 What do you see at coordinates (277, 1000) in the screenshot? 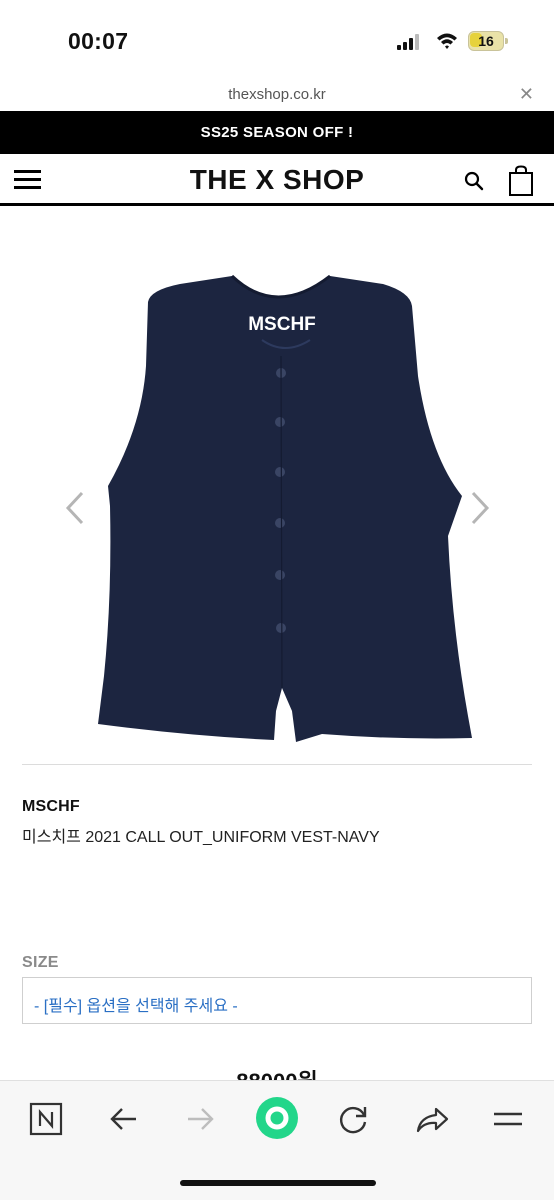
I see `size-select: - [필수] 옵션을 선택해 주세요 -` at bounding box center [277, 1000].